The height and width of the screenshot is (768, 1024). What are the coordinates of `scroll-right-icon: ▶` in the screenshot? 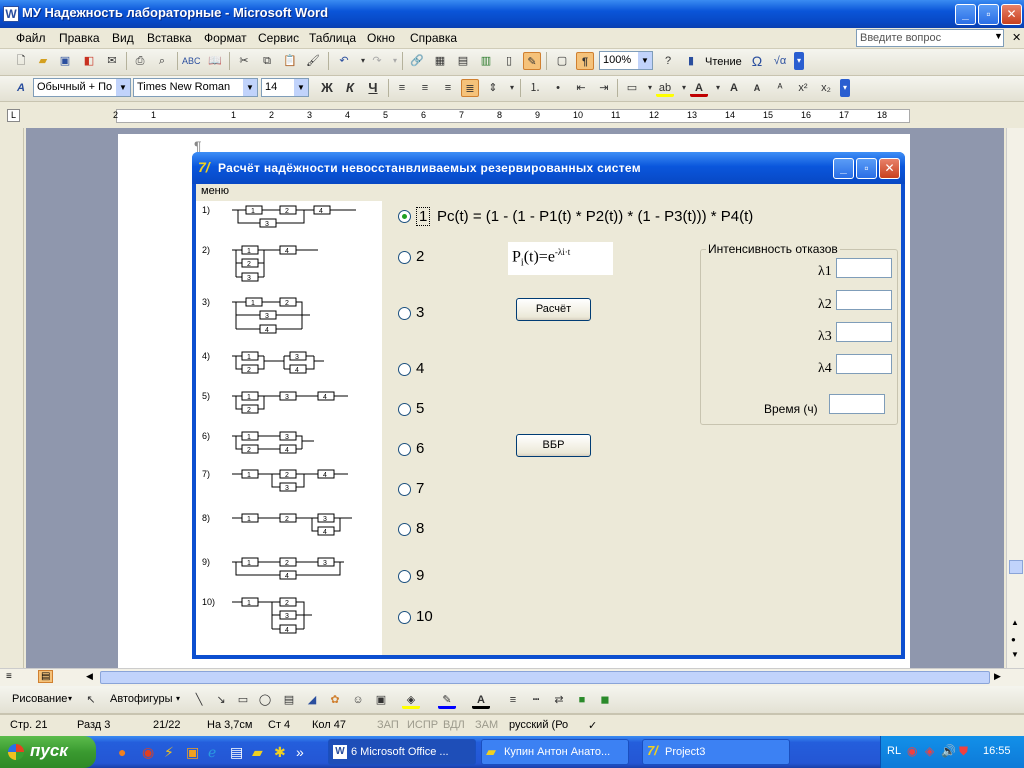 It's located at (997, 676).